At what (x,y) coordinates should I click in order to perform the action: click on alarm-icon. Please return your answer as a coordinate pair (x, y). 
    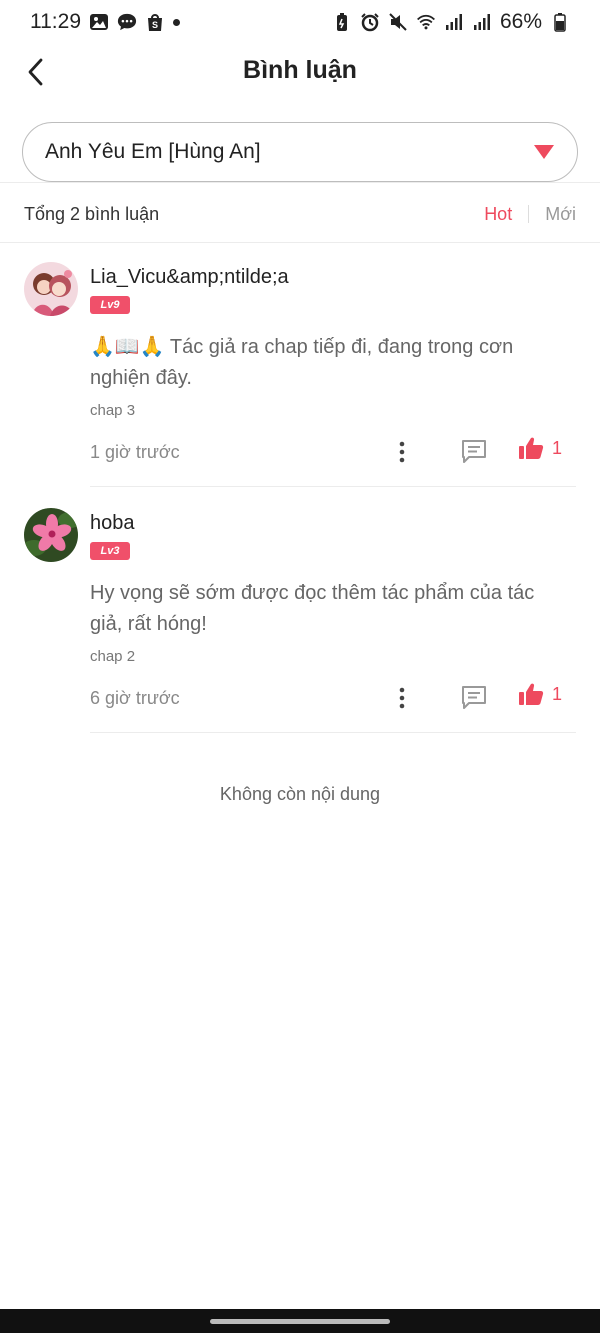
    Looking at the image, I should click on (370, 22).